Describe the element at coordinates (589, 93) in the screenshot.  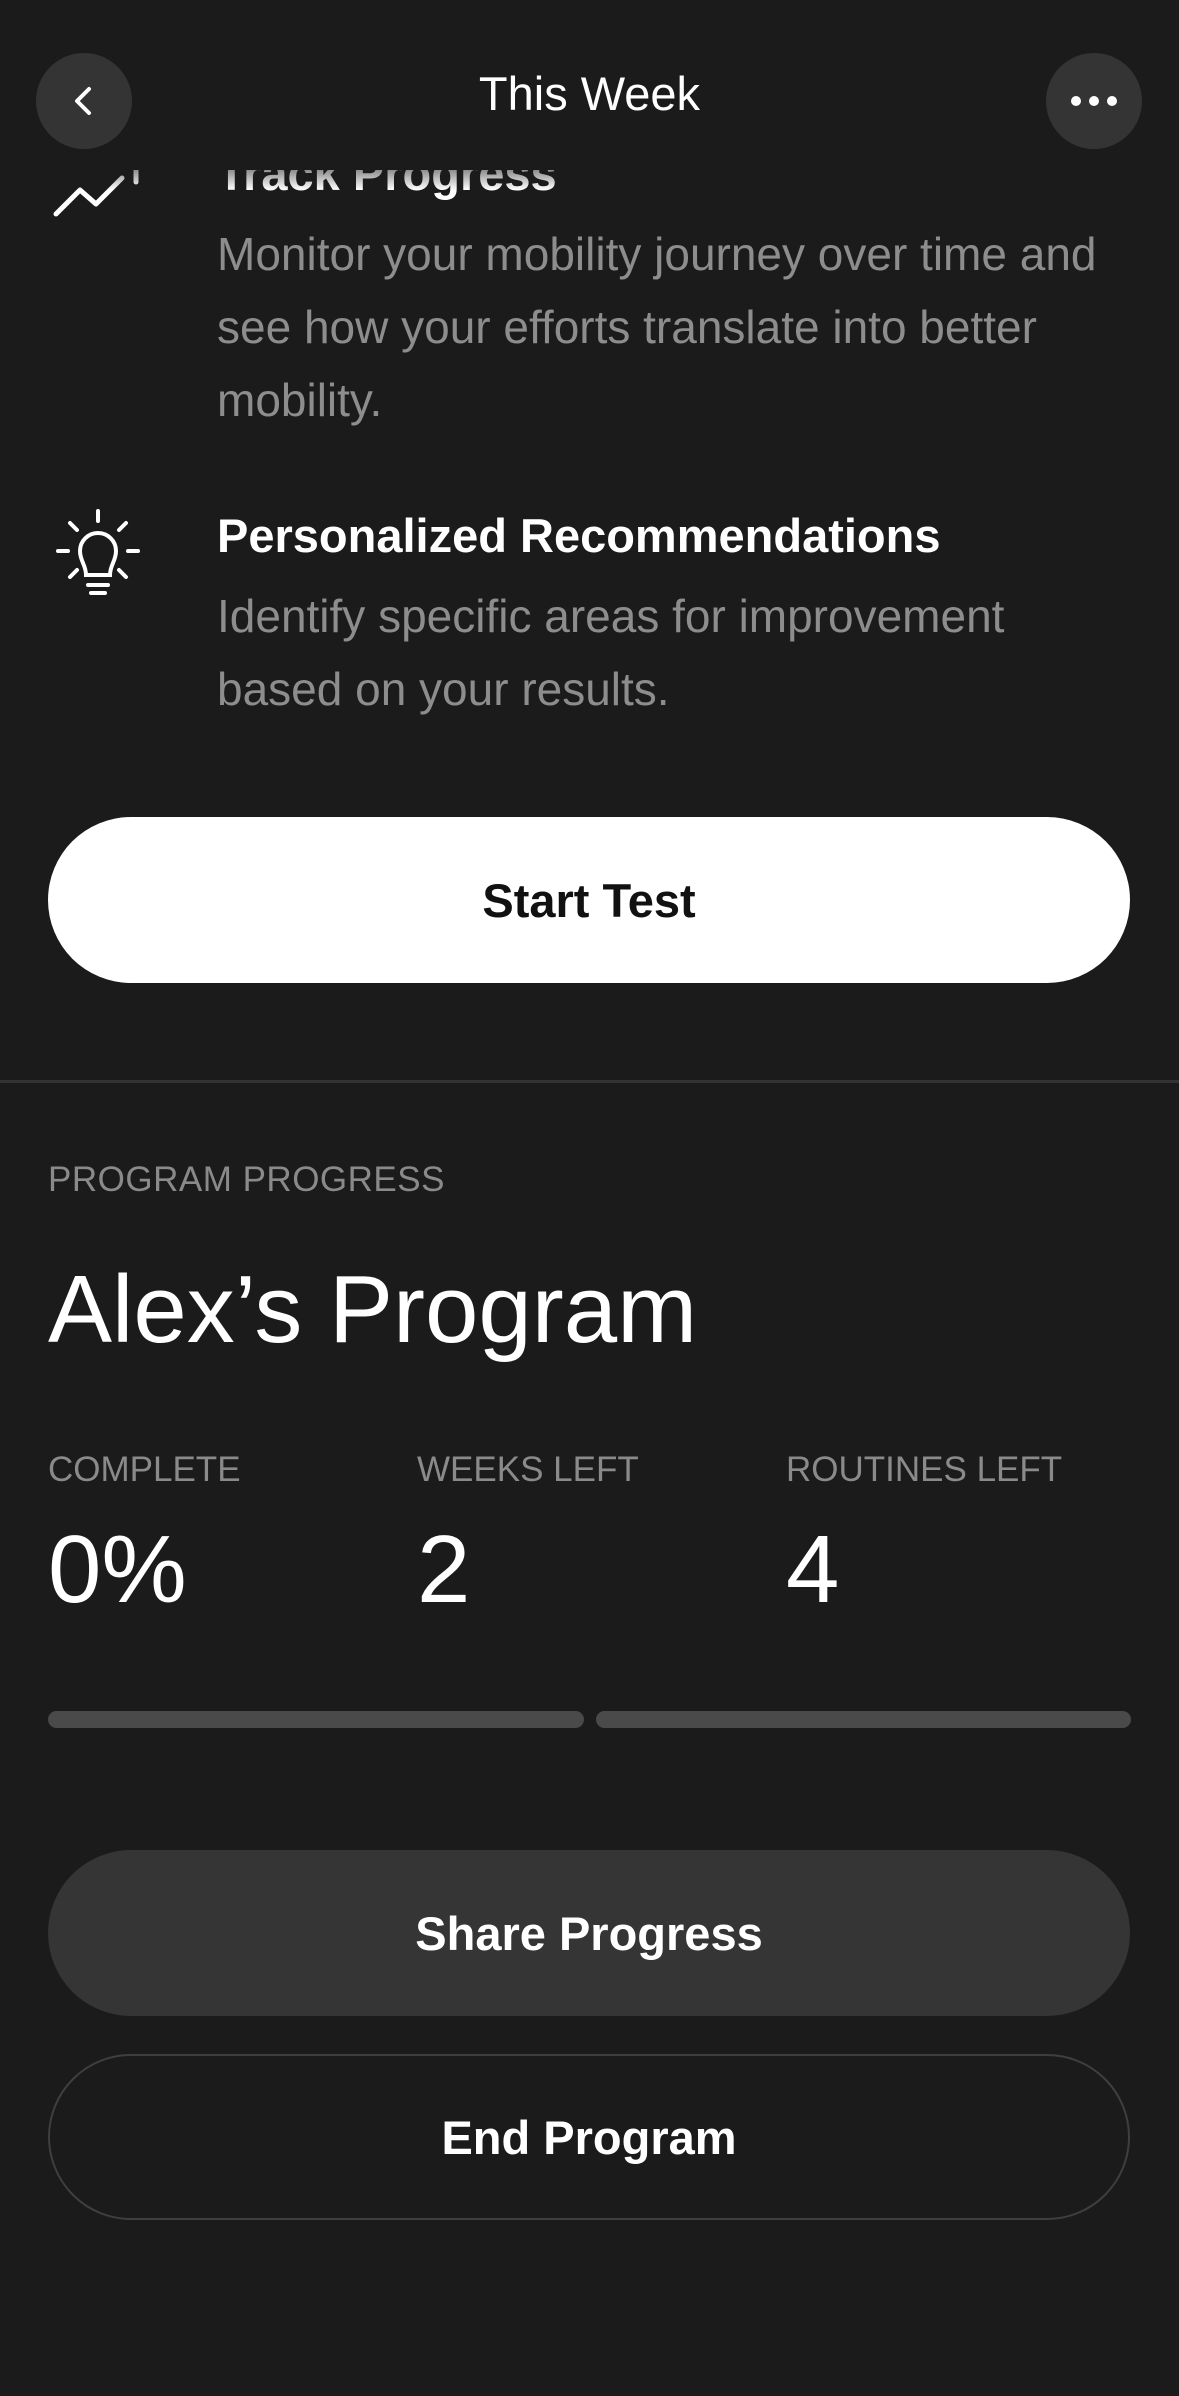
I see `page-title: This Week` at that location.